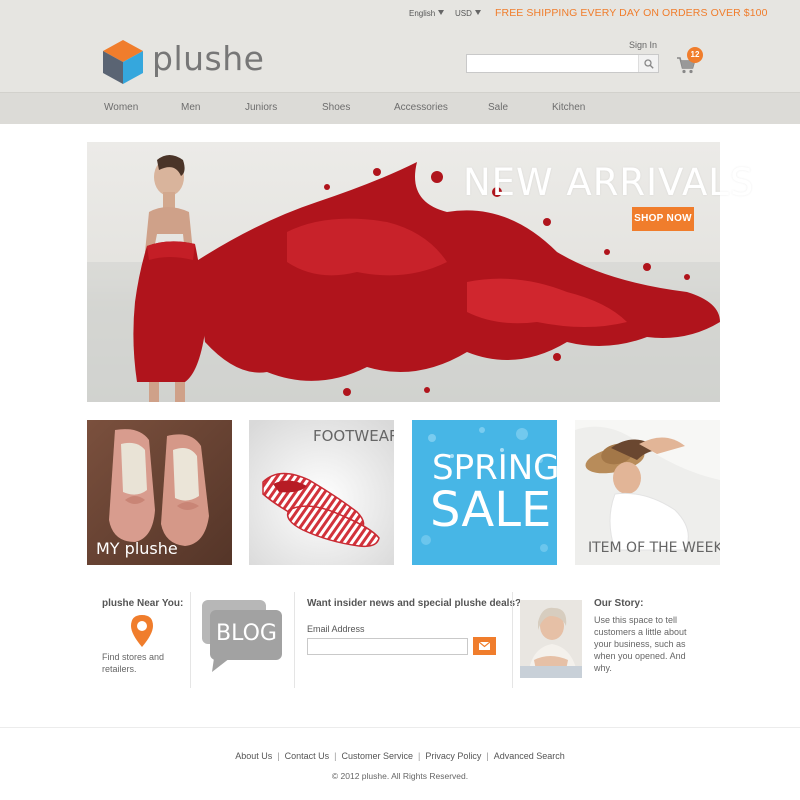  What do you see at coordinates (137, 548) in the screenshot?
I see `tile-label-my-plushe: MY plushe` at bounding box center [137, 548].